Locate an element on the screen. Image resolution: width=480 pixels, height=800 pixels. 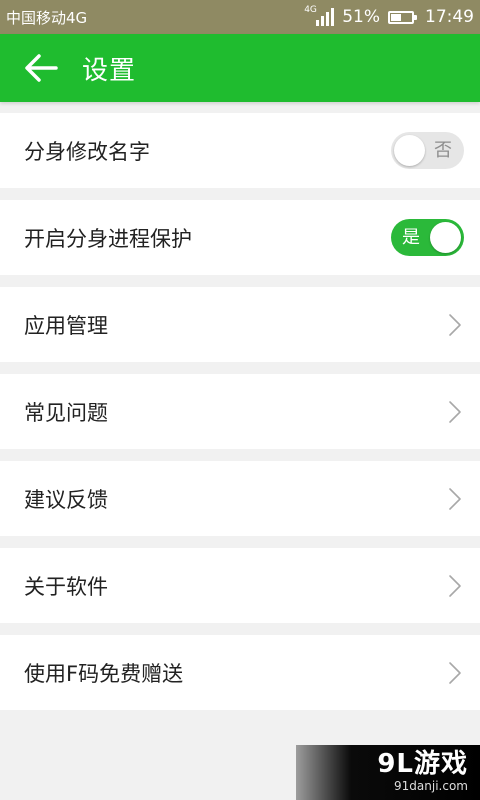
toggle-text: 是 is located at coordinates (411, 237).